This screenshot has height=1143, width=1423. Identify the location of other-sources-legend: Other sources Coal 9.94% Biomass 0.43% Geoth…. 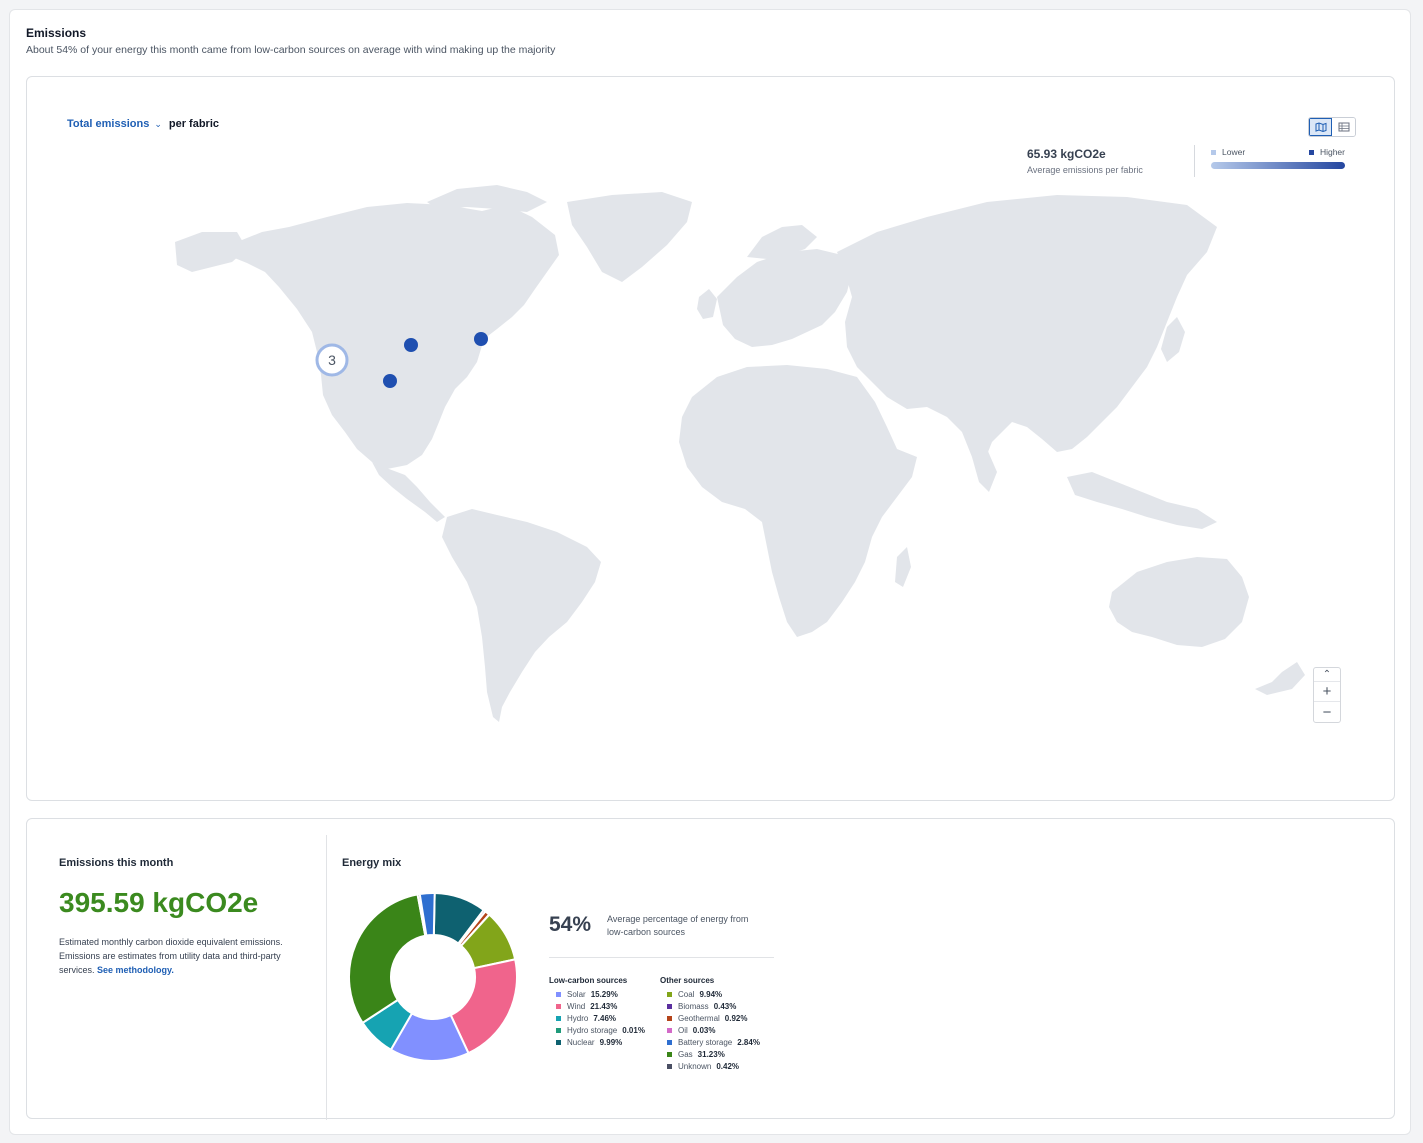
(710, 1024).